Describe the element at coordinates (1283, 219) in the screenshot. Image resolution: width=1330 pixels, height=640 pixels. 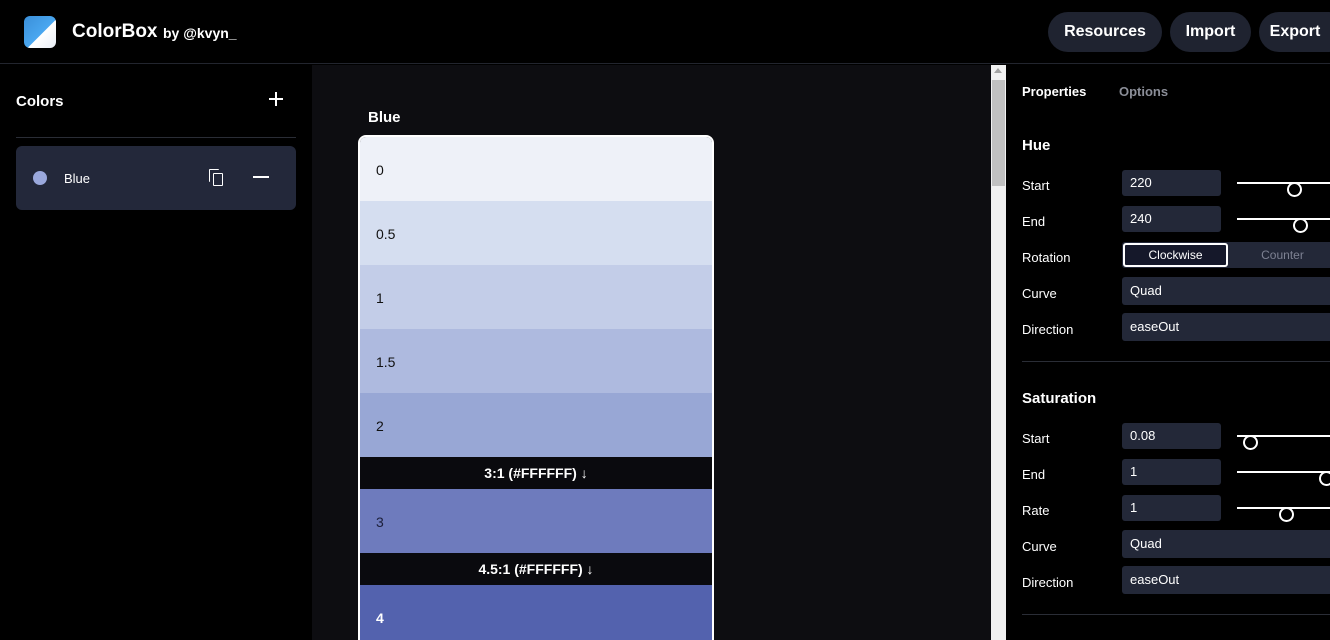
I see `hue-end-slider` at that location.